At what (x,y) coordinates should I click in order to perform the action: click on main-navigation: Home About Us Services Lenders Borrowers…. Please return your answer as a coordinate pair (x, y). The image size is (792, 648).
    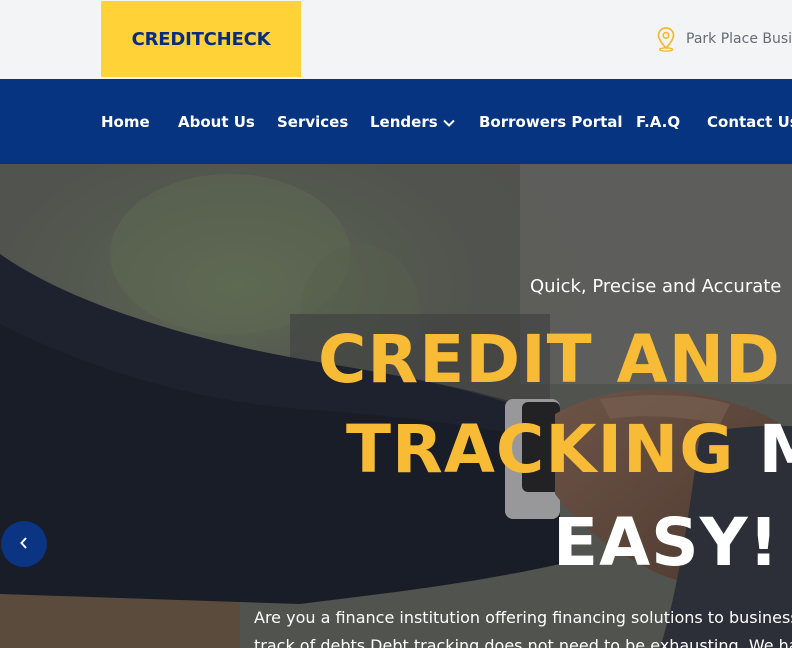
    Looking at the image, I should click on (396, 121).